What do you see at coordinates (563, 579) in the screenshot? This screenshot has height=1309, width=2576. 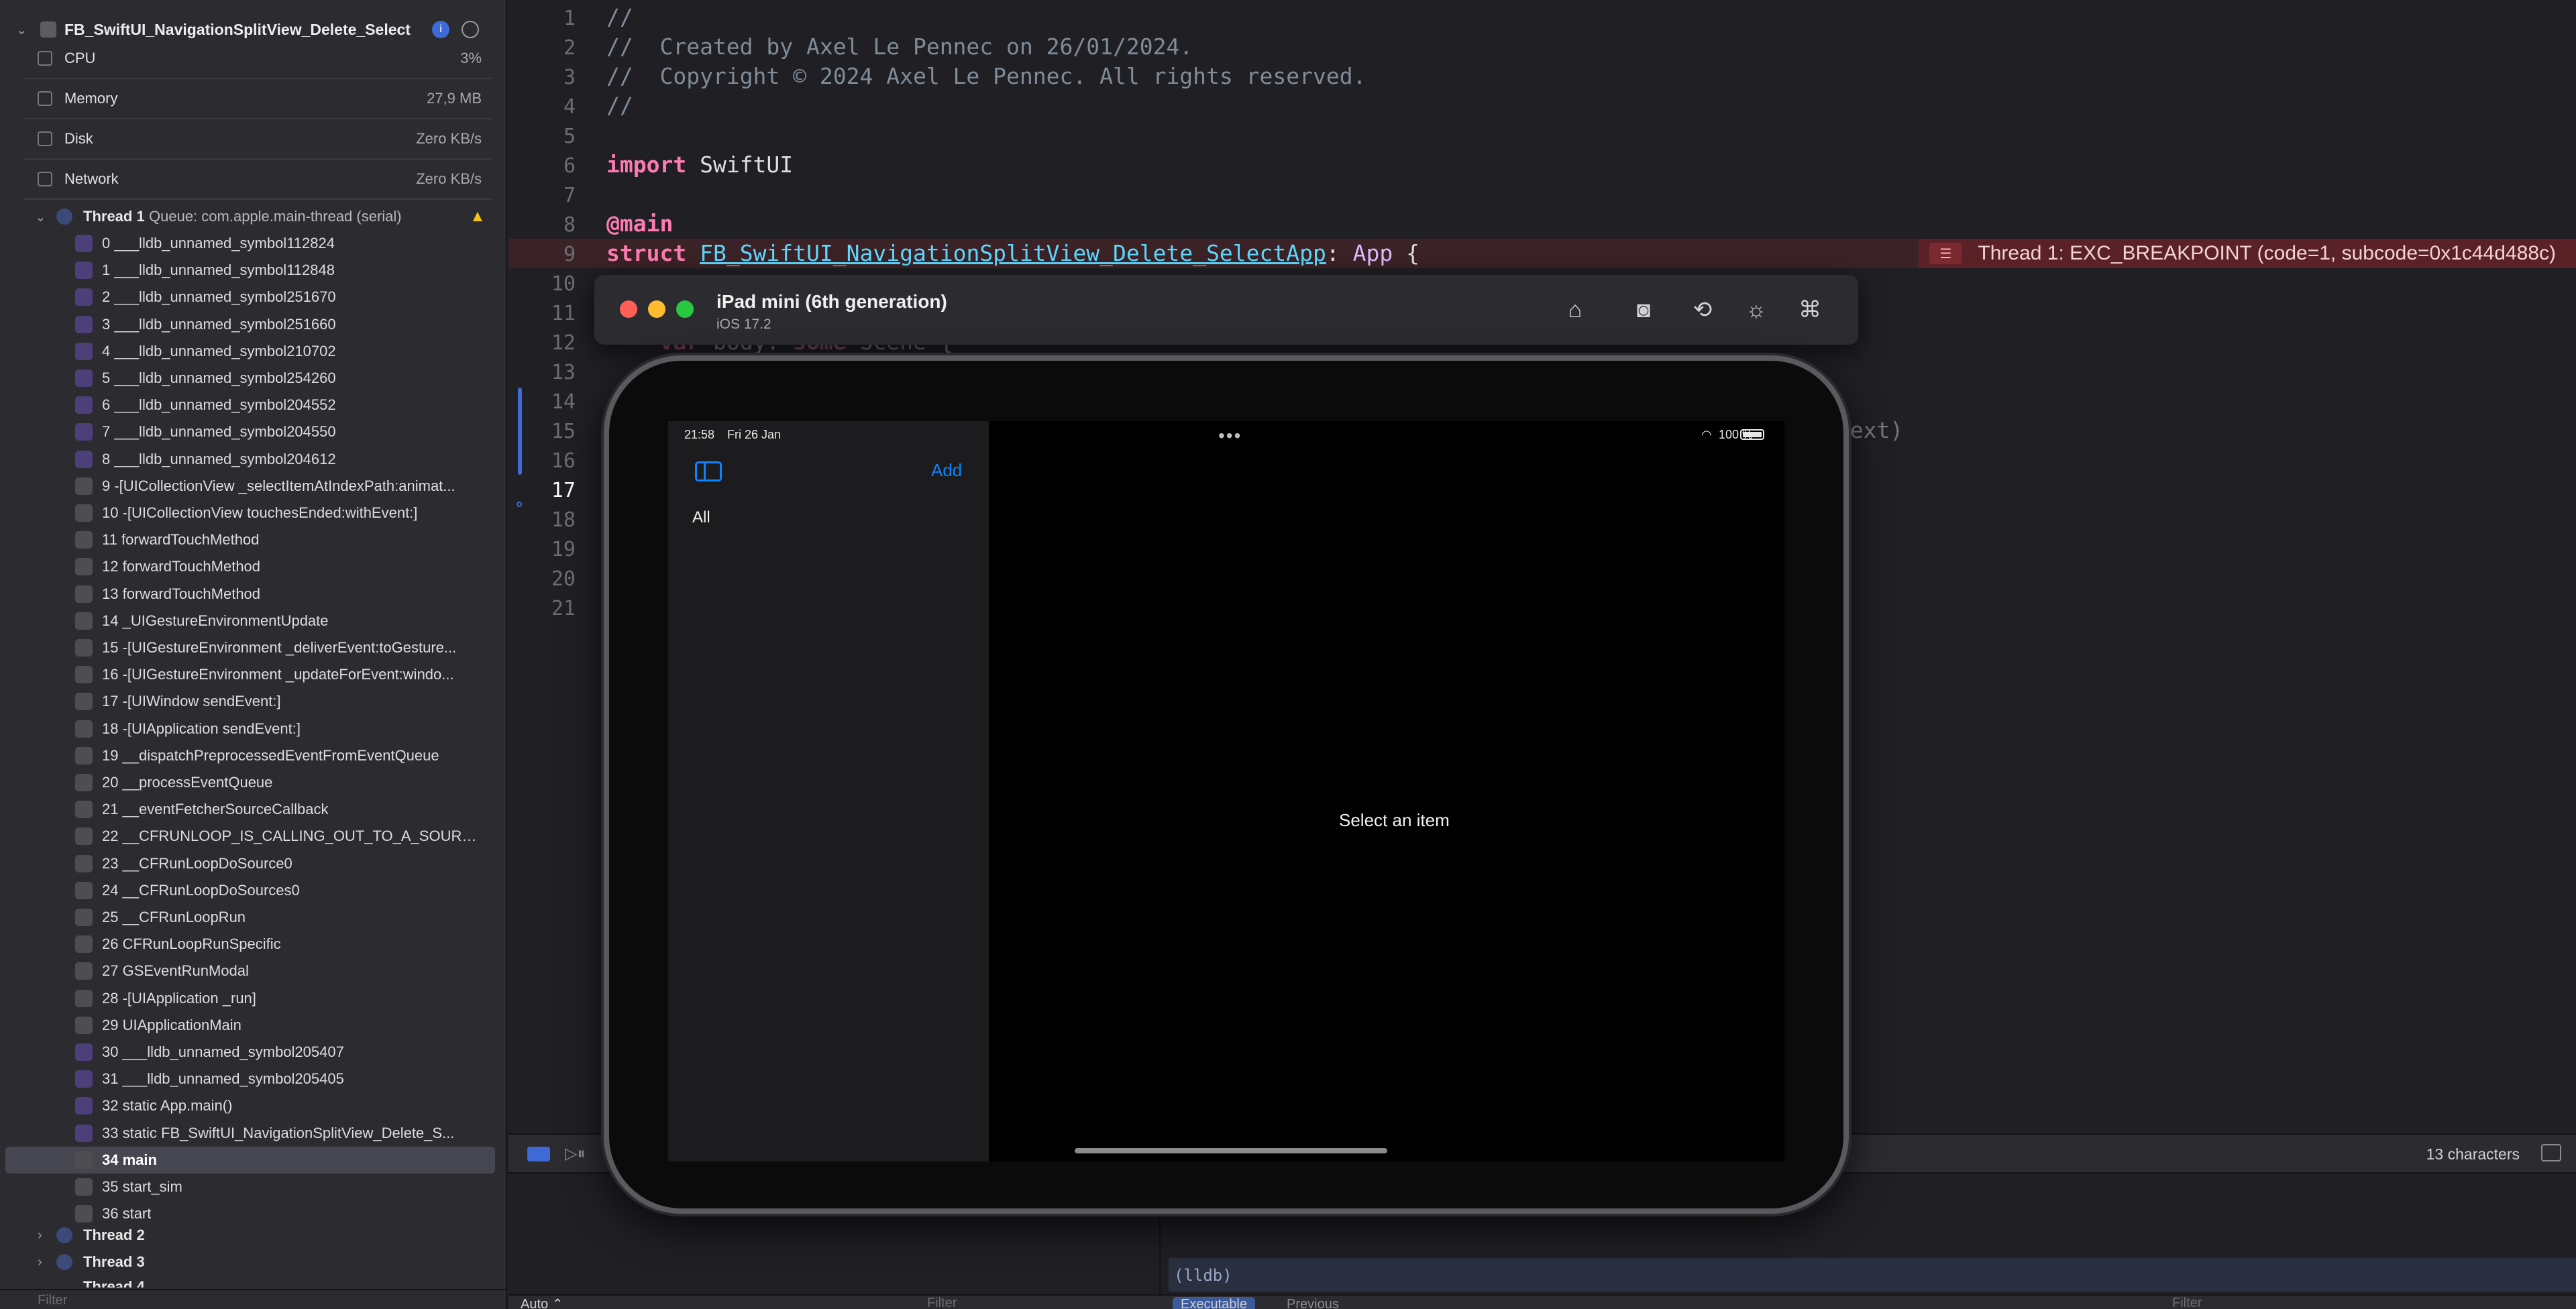 I see `line-number: 20` at bounding box center [563, 579].